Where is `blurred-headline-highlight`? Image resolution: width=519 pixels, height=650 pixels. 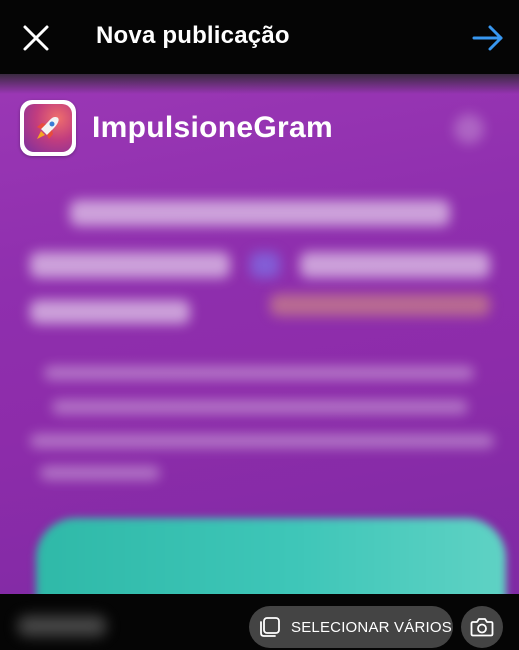
blurred-headline-highlight is located at coordinates (380, 305).